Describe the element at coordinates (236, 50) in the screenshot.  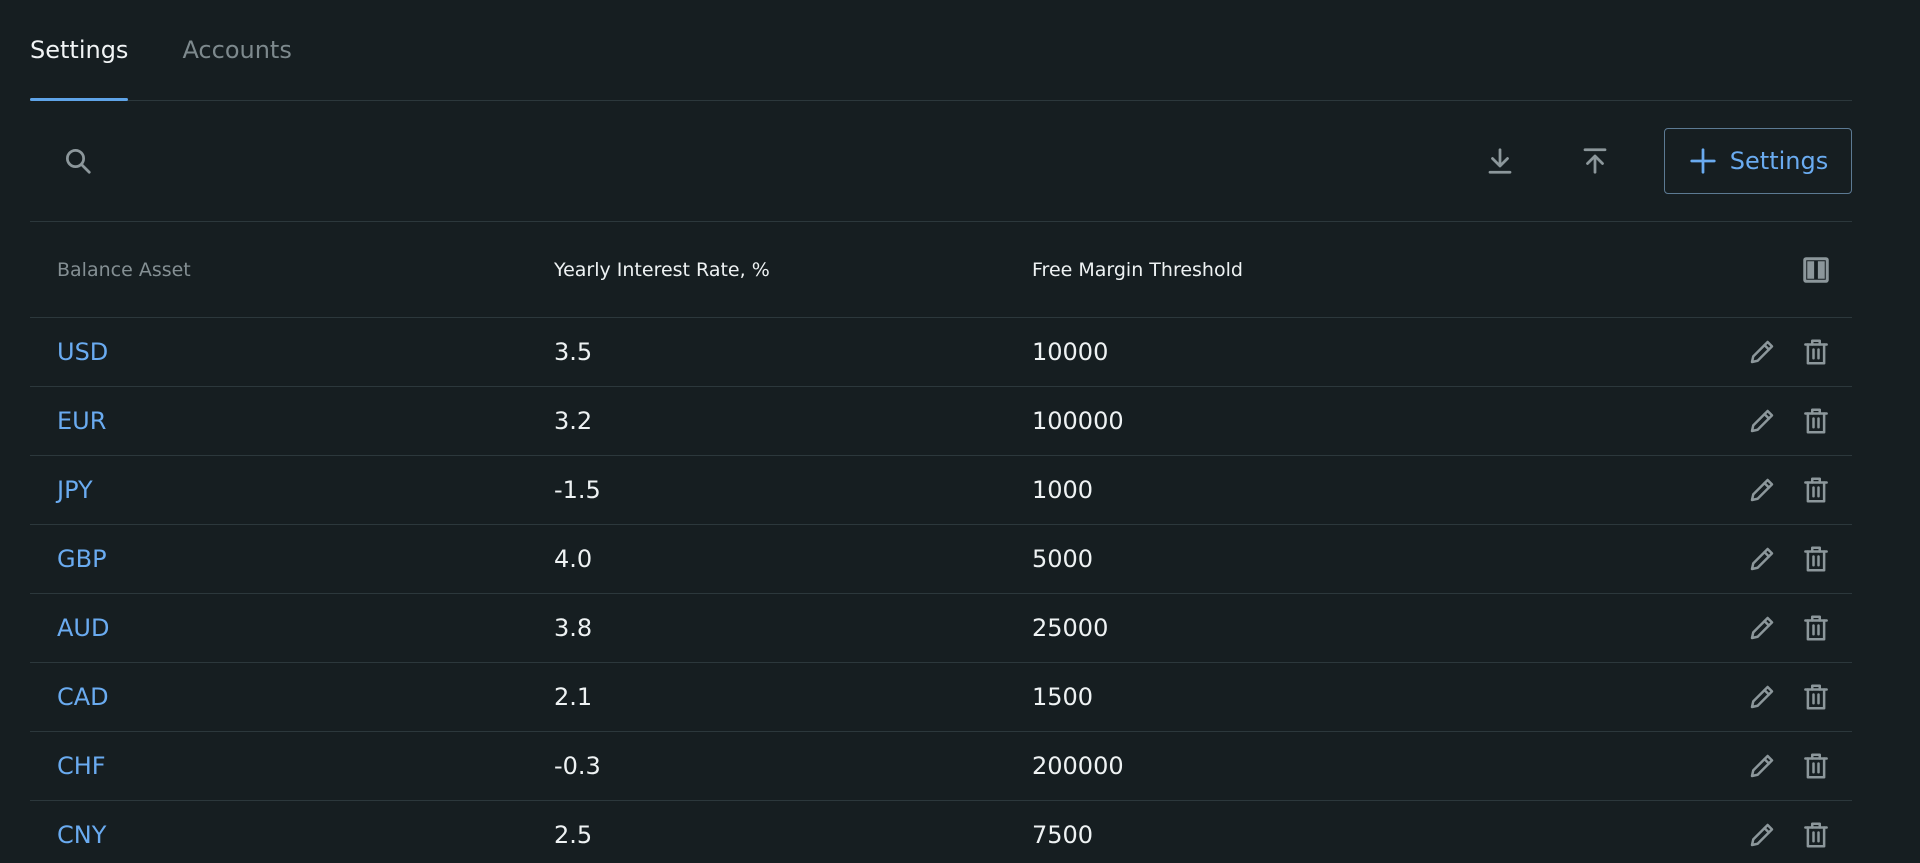
I see `tab-accounts: Accounts` at that location.